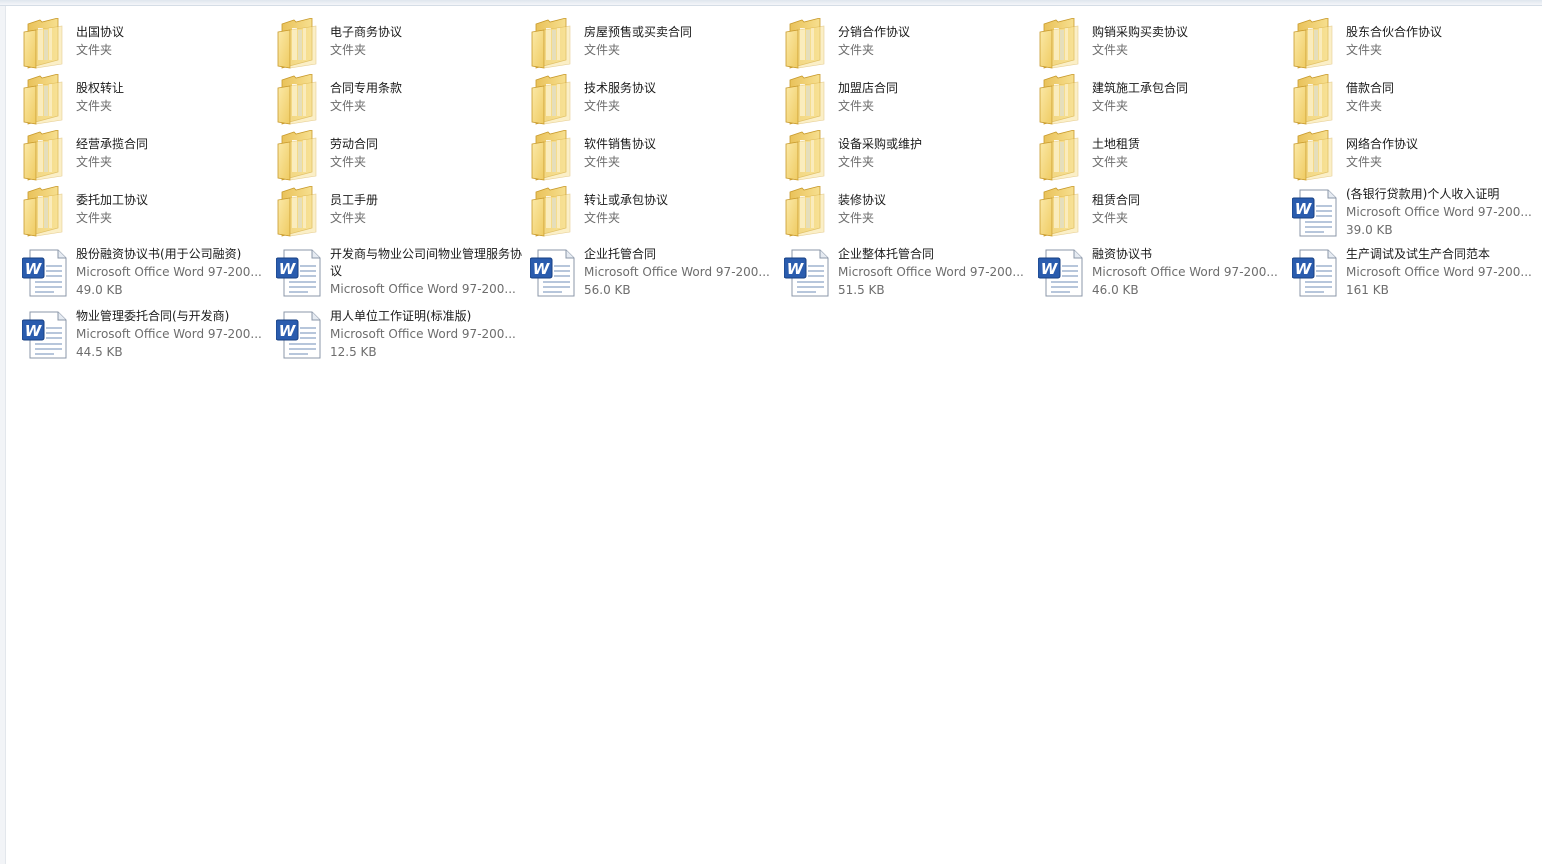  I want to click on item-name: 电子商务协议, so click(366, 32).